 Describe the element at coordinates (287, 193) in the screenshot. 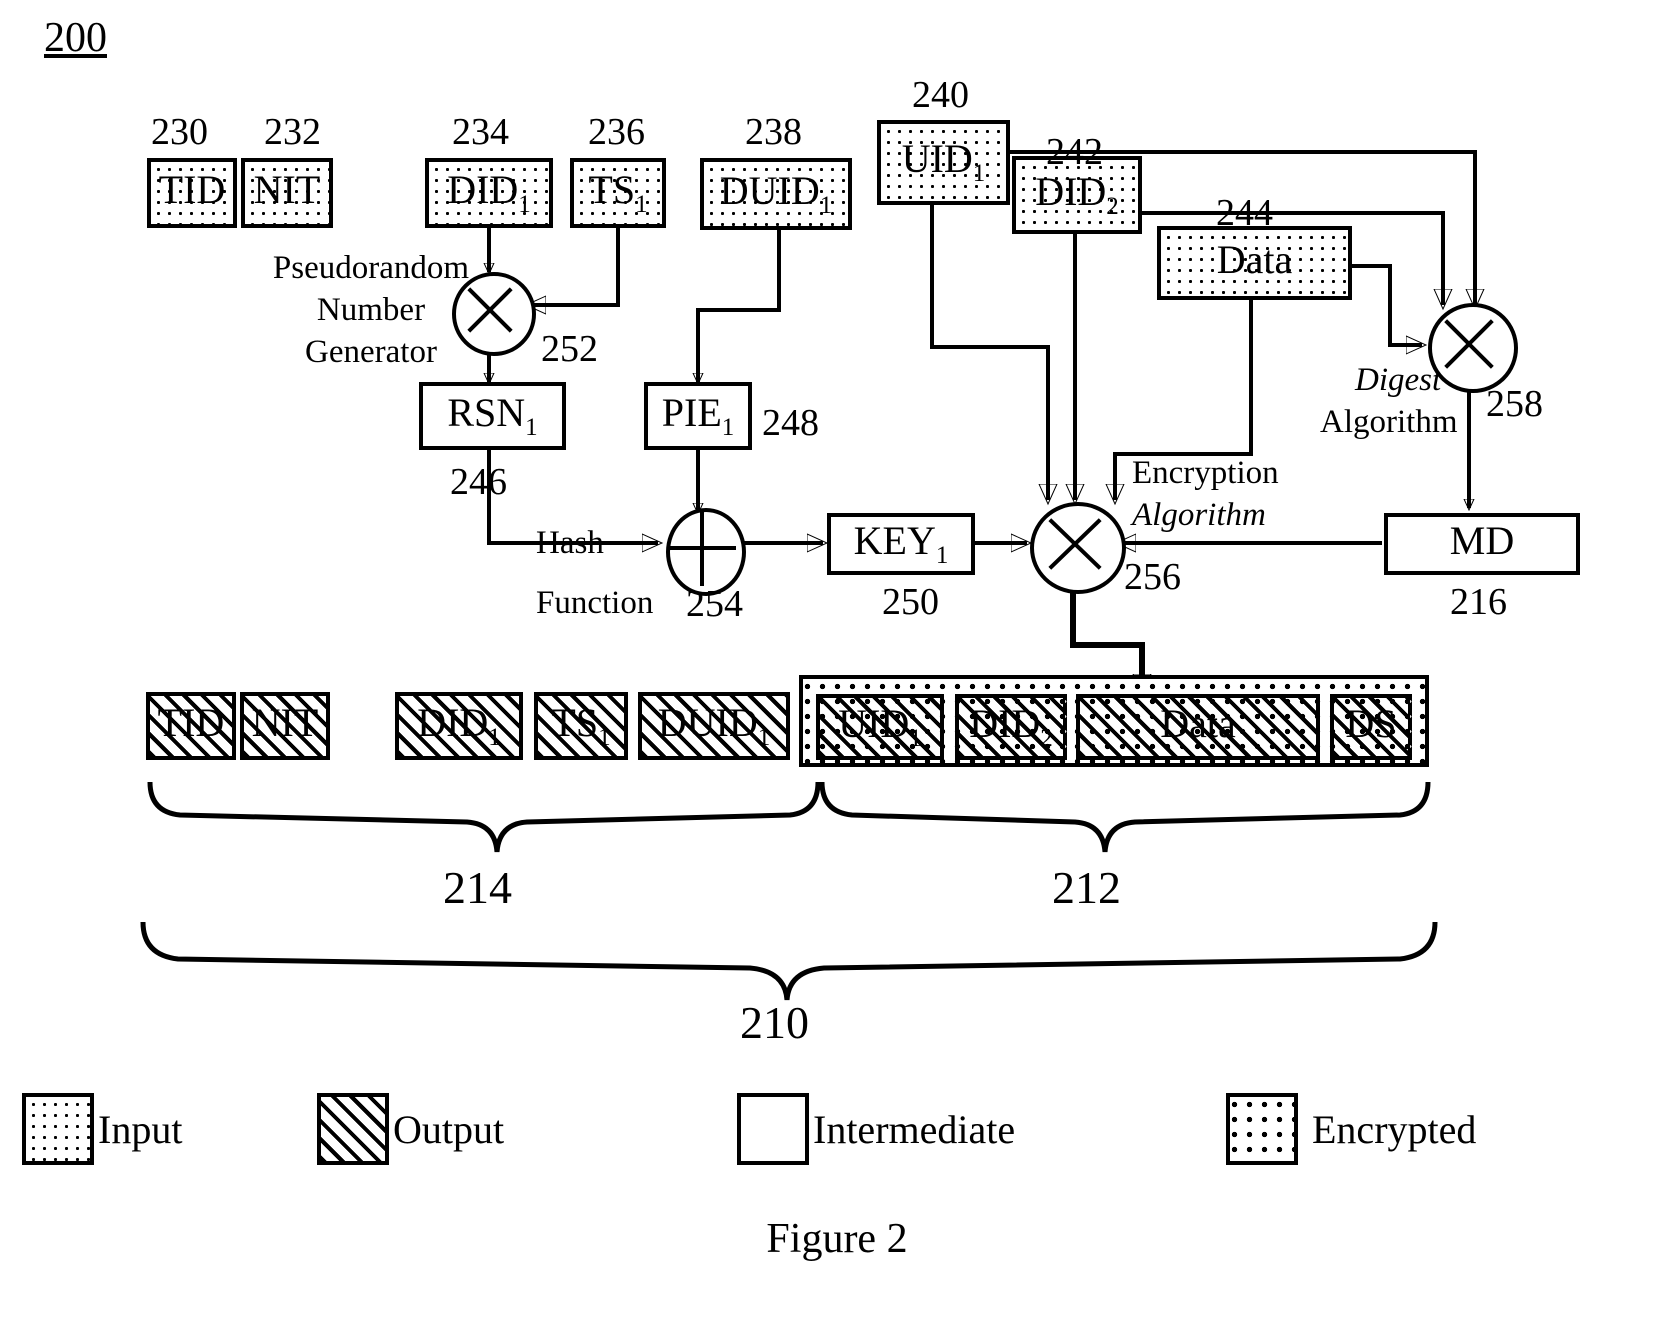

I see `input-box-nit: NIT` at that location.